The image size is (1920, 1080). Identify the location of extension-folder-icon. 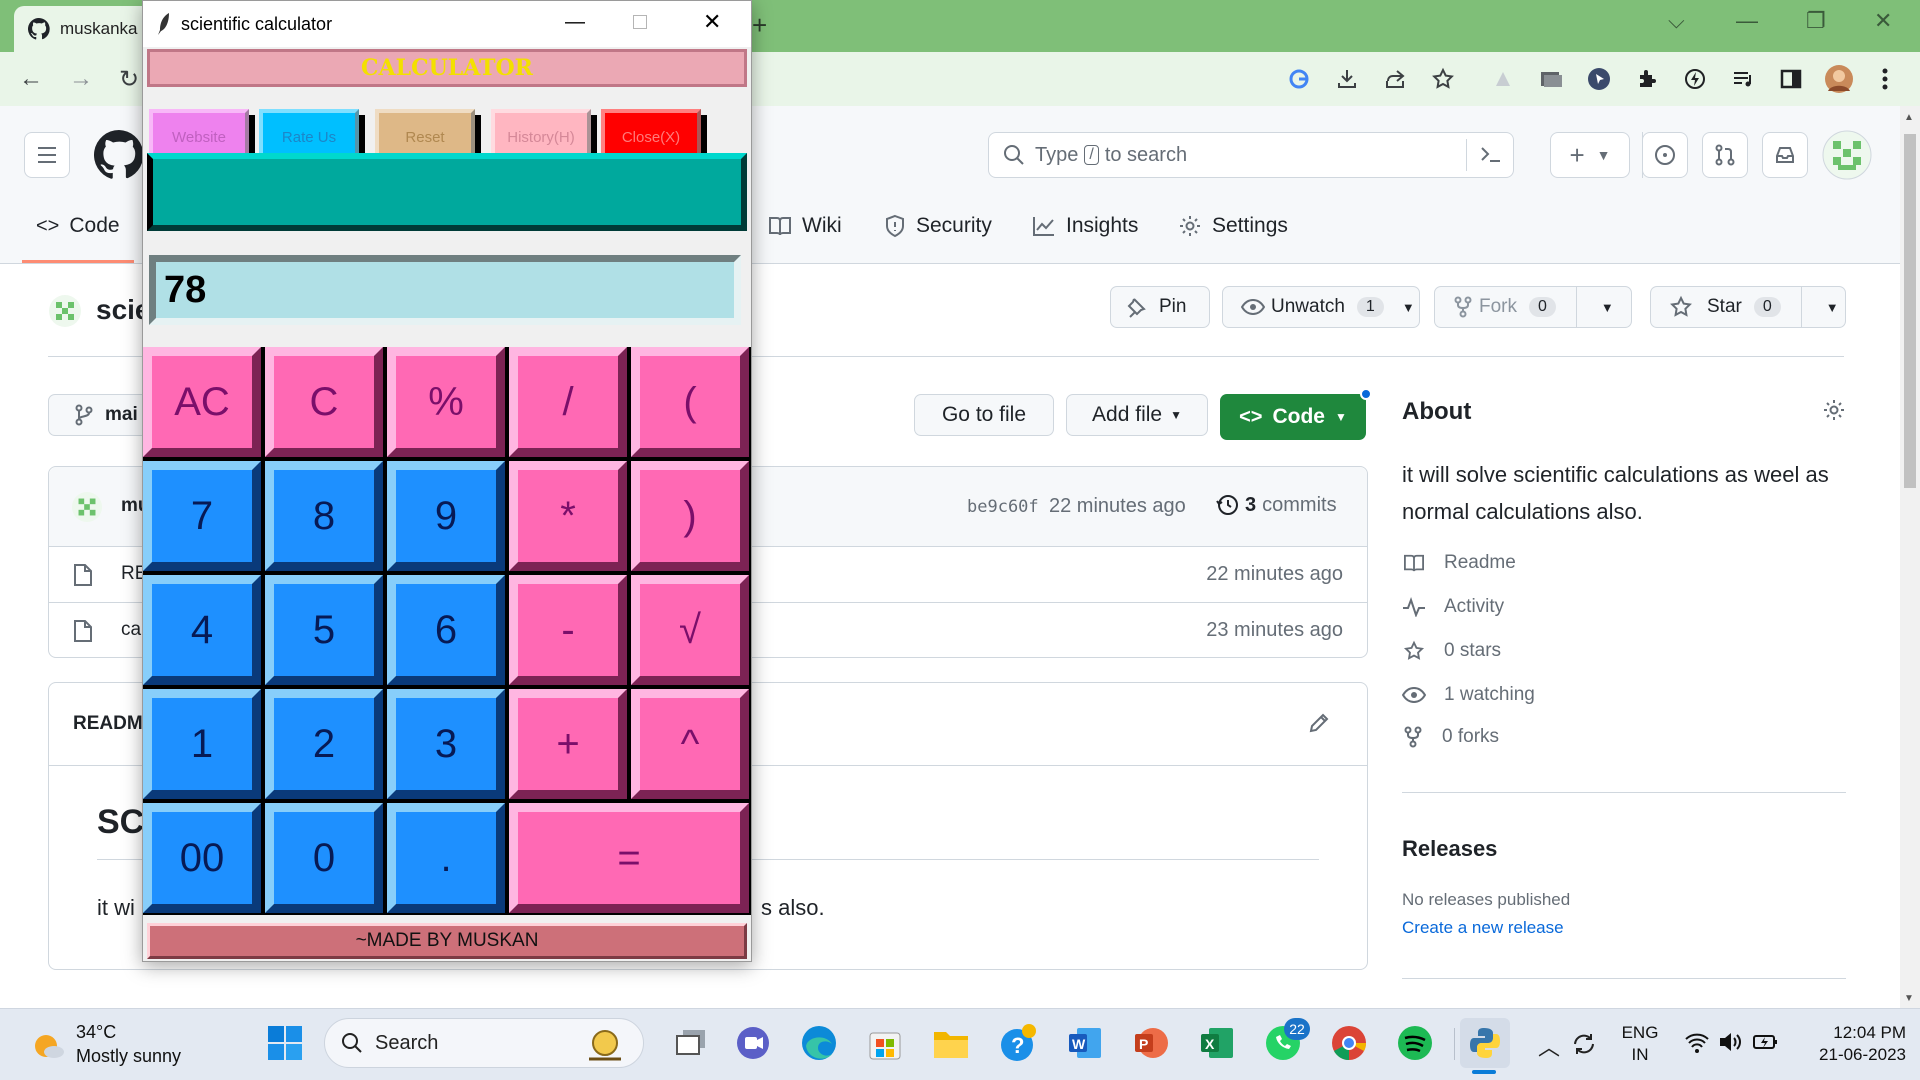
(1551, 79).